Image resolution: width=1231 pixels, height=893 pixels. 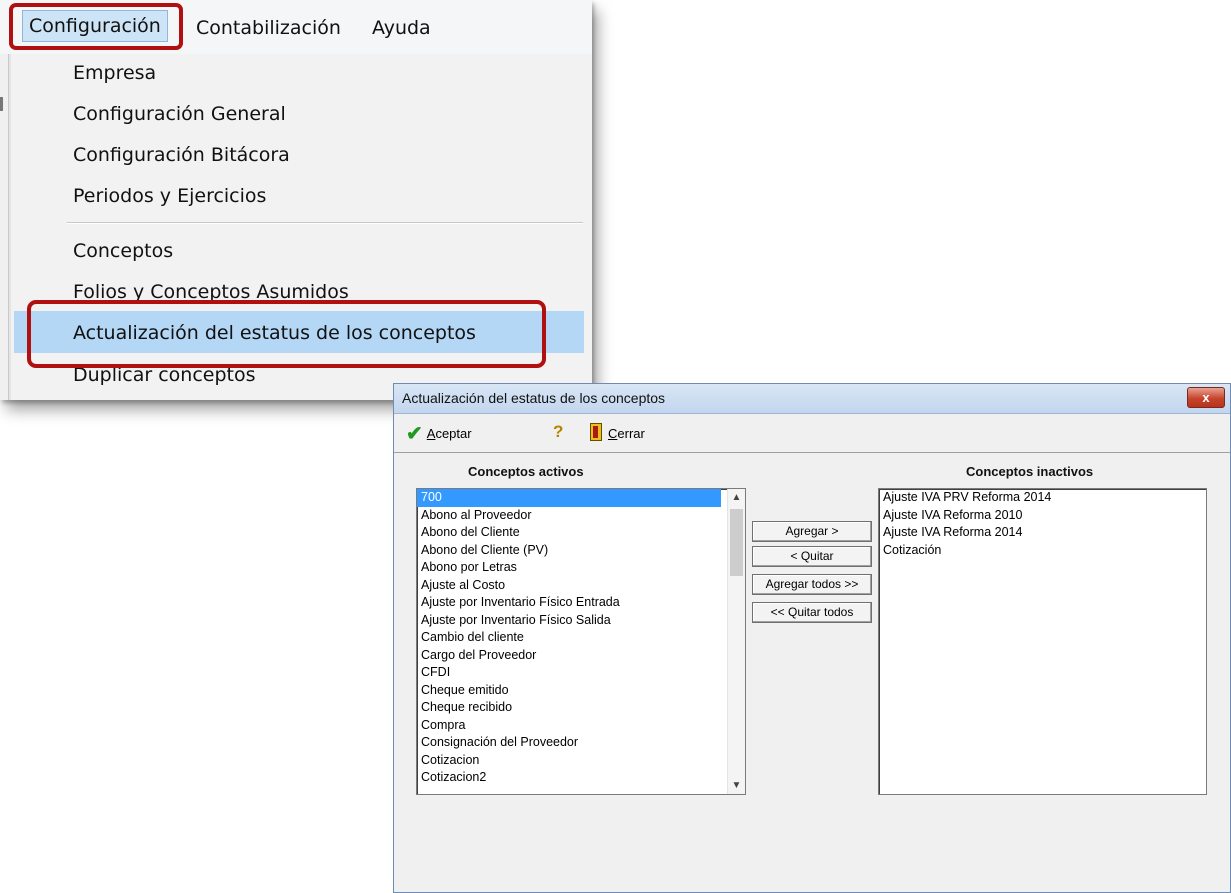 I want to click on help-key-icon: ?, so click(x=558, y=432).